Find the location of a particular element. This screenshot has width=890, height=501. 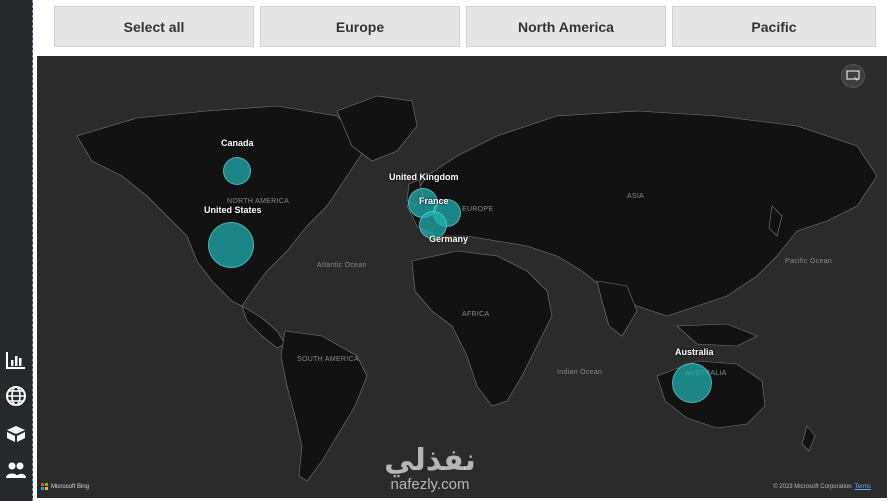

region-label-south-america: SOUTH AMERICA is located at coordinates (328, 359).